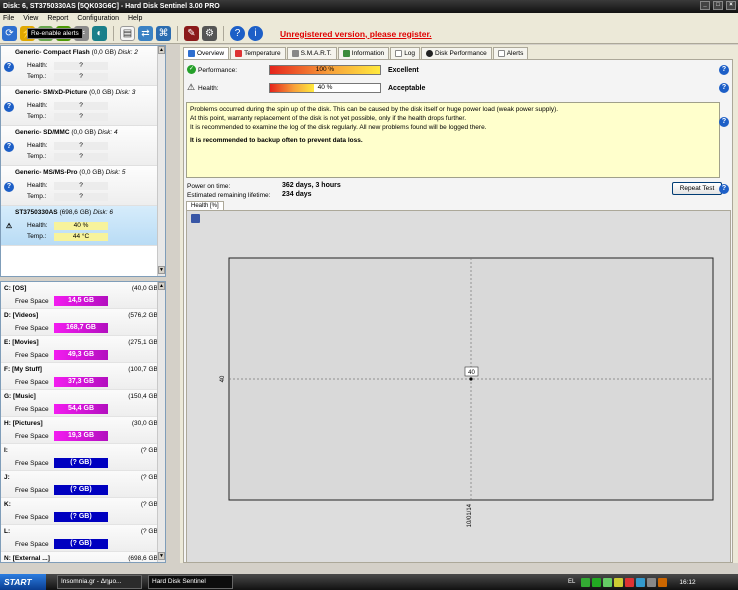 The height and width of the screenshot is (590, 738). Describe the element at coordinates (23, 582) in the screenshot. I see `start-button: START` at that location.